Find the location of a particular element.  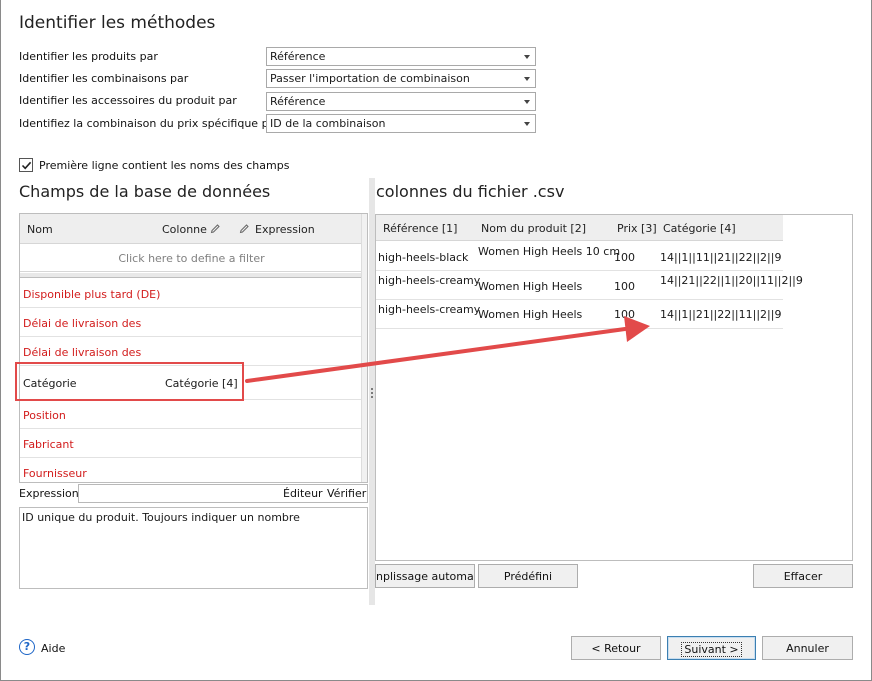

autofill-button: nplissage automatiq is located at coordinates (425, 576).